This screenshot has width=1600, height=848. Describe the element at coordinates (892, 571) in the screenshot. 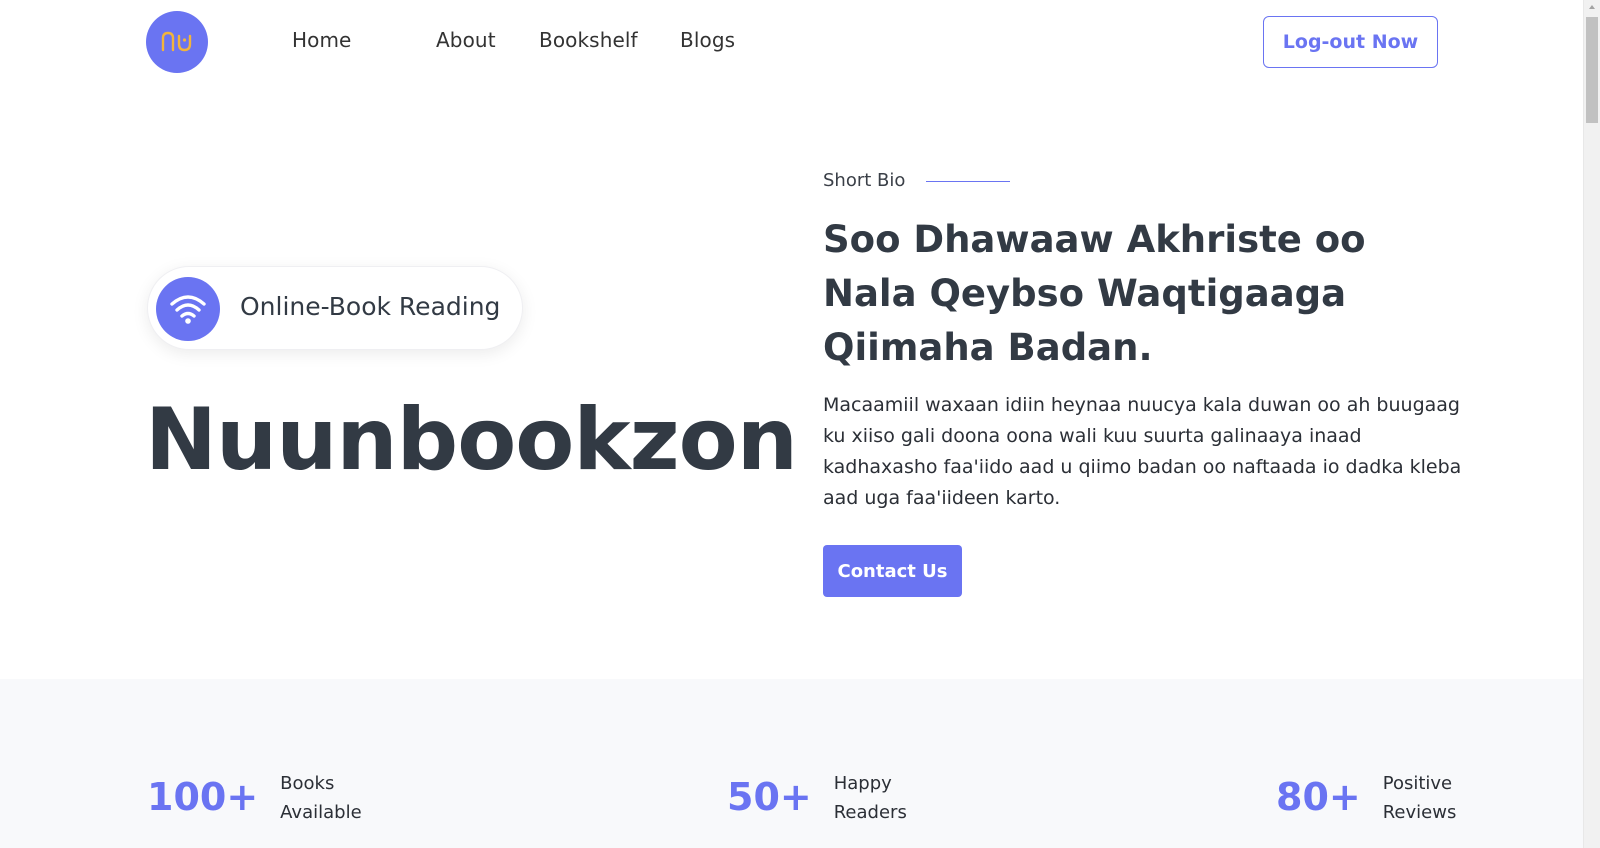

I see `contact-us-button: Contact Us` at that location.